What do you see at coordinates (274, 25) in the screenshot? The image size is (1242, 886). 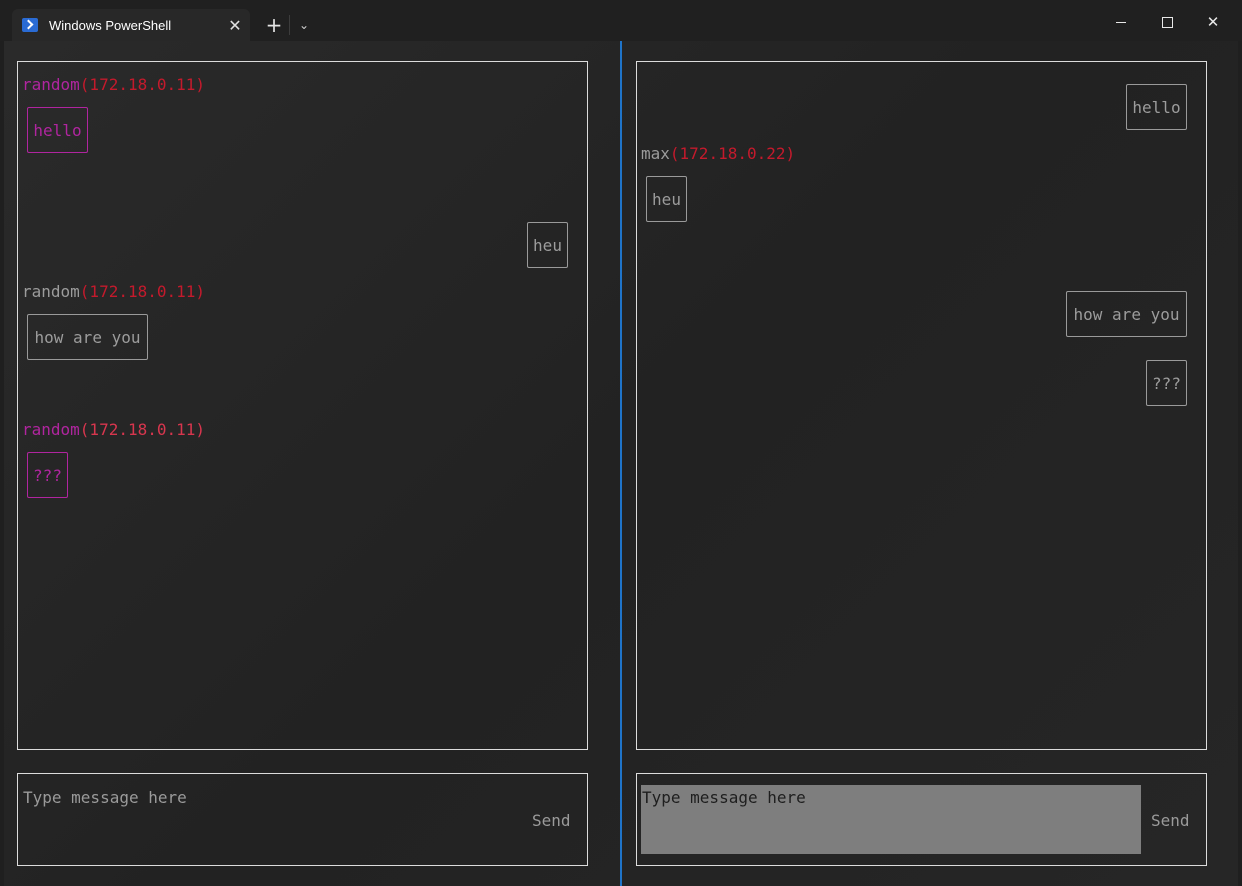 I see `new-tab-button: +` at bounding box center [274, 25].